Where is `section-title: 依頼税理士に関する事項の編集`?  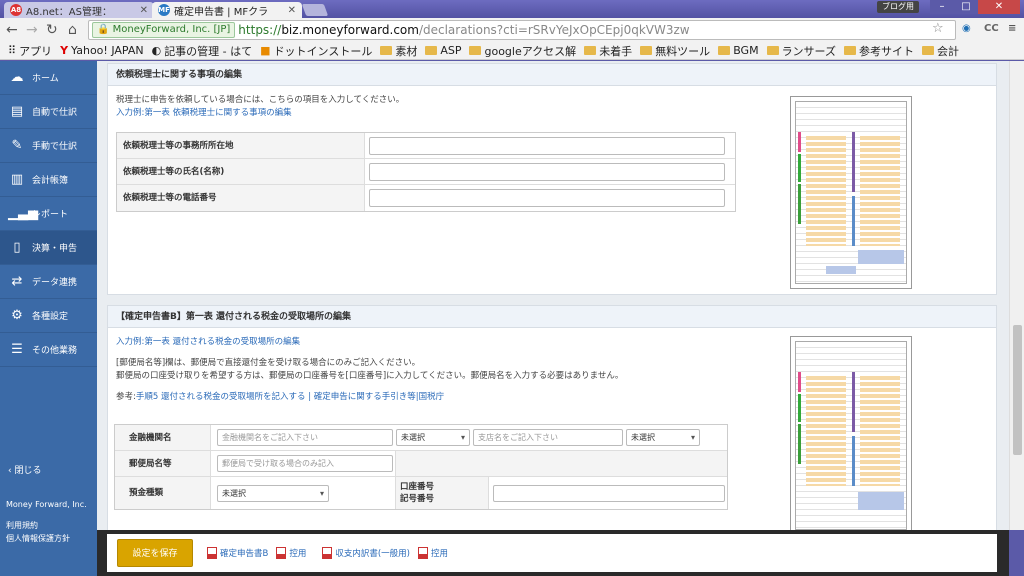 section-title: 依頼税理士に関する事項の編集 is located at coordinates (552, 75).